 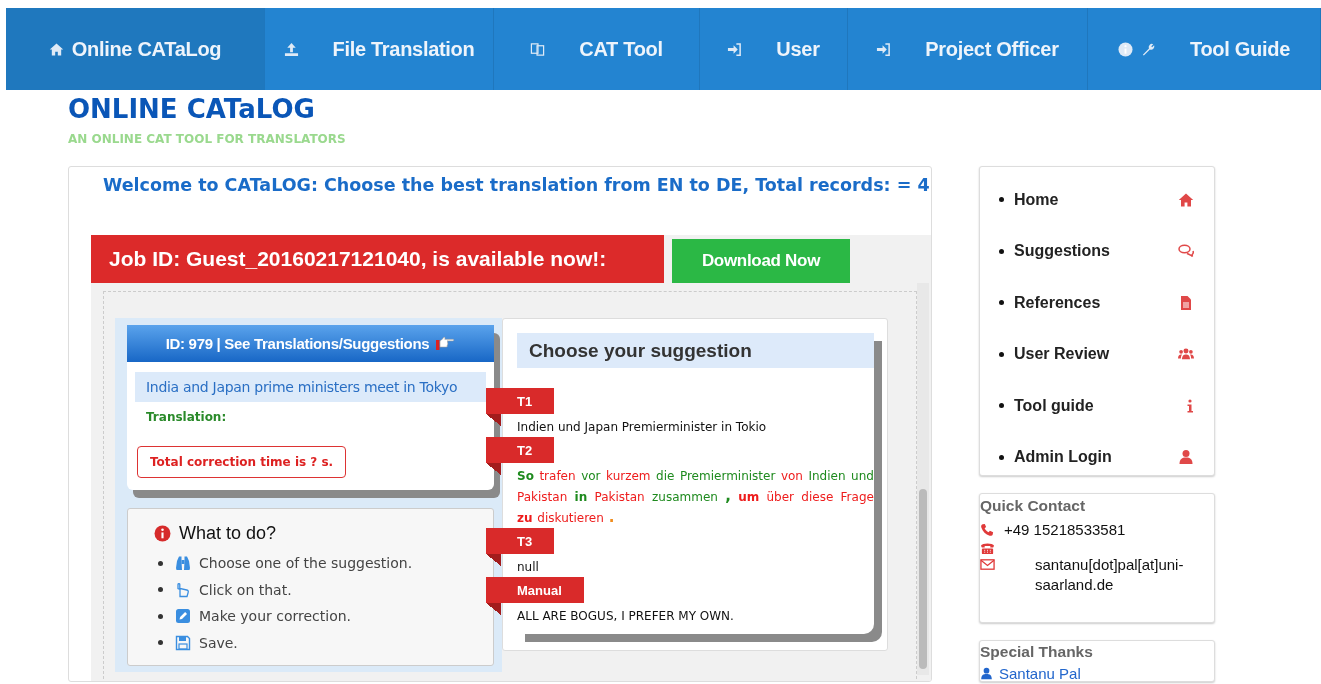 What do you see at coordinates (761, 261) in the screenshot?
I see `download-button: Download Now` at bounding box center [761, 261].